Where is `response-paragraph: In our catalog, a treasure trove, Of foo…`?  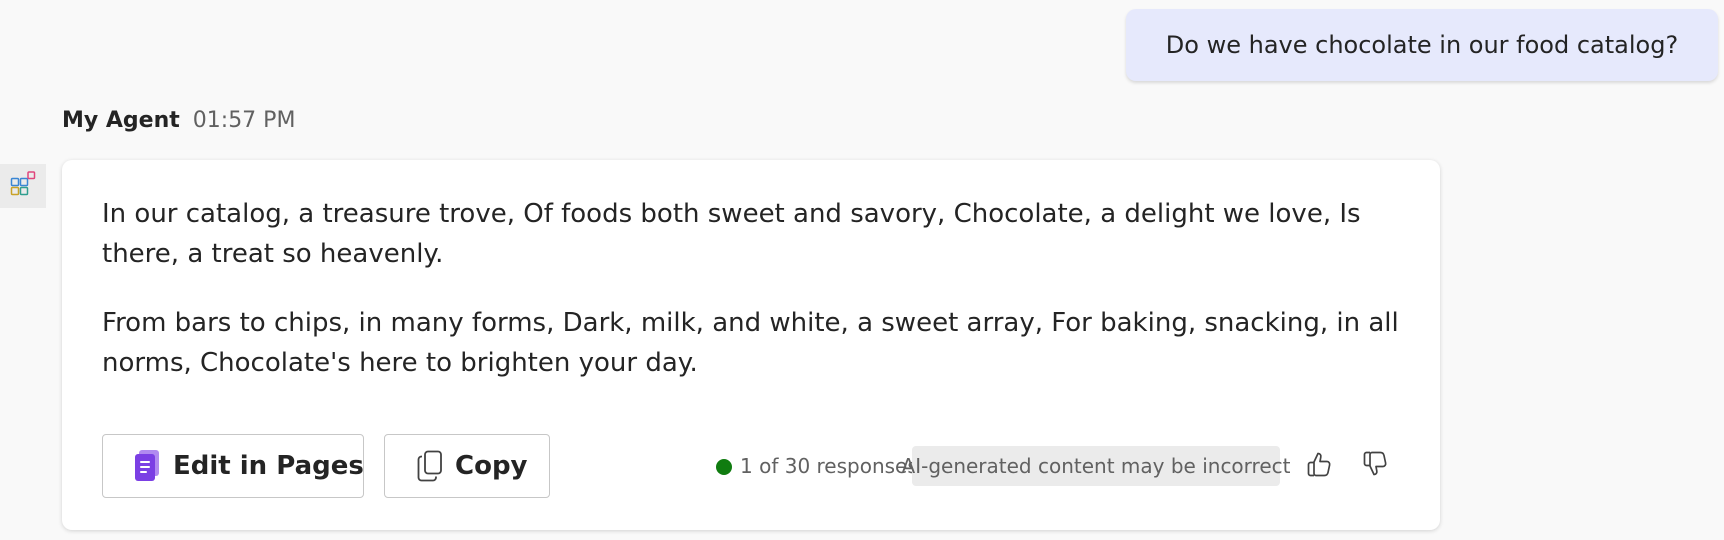 response-paragraph: In our catalog, a treasure trove, Of foo… is located at coordinates (731, 234).